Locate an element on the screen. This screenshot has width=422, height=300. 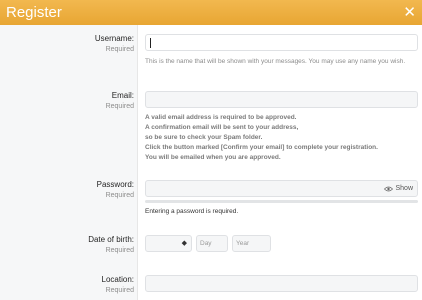
password-hint: Entering a password is required. is located at coordinates (192, 211).